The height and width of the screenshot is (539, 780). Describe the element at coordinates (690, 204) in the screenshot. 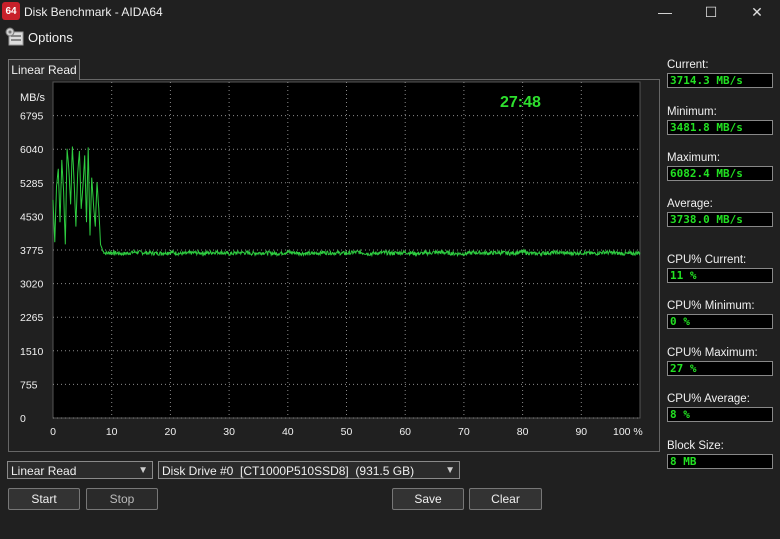

I see `stat-label: Average:` at that location.